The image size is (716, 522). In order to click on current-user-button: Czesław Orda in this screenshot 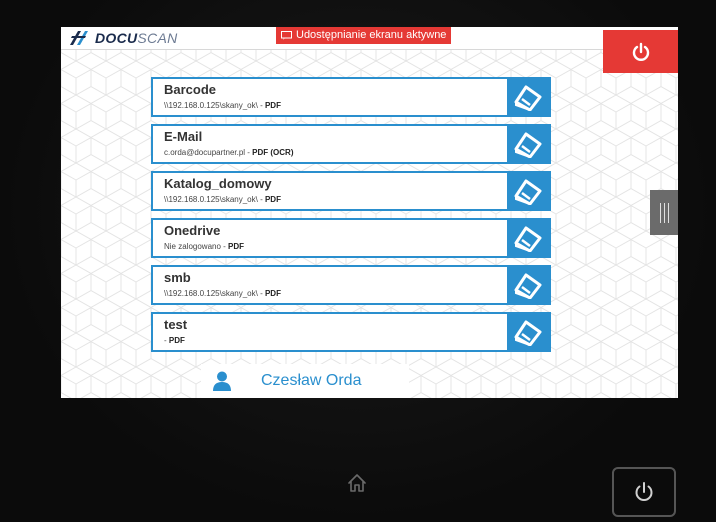, I will do `click(305, 381)`.